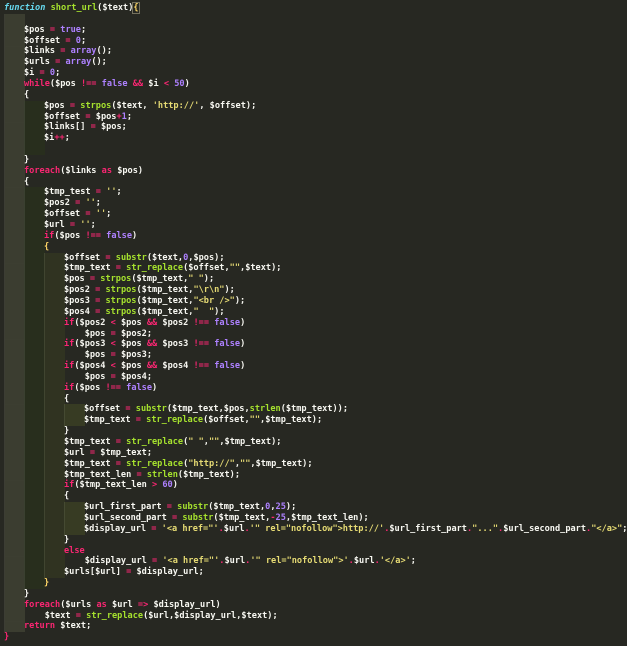 The height and width of the screenshot is (646, 627). I want to click on code-line: if($tmp_text_len > 60), so click(313, 486).